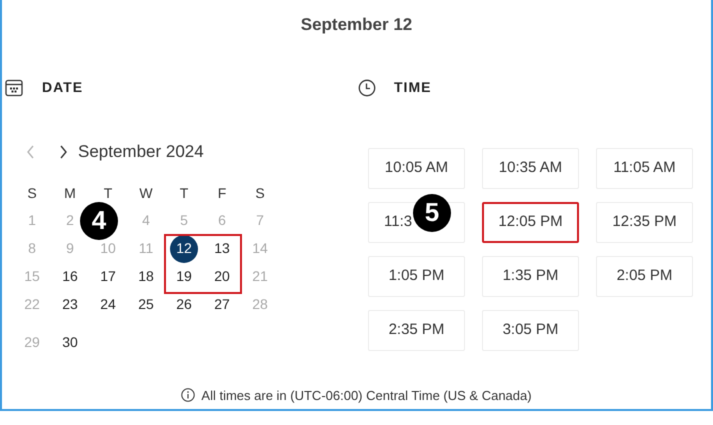 The height and width of the screenshot is (425, 713). I want to click on calendar-day: 16, so click(70, 276).